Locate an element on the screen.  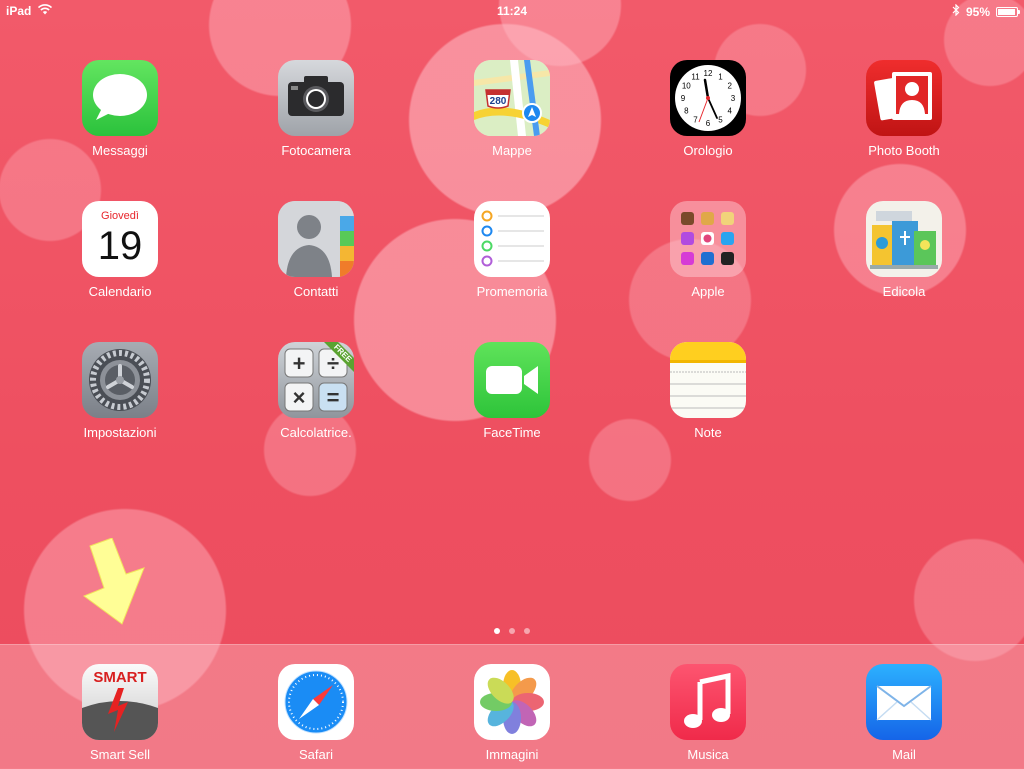
app-orologio: 12 1 2 3 4 5 6 7 8 9 10 11 Orologio is located at coordinates (708, 109).